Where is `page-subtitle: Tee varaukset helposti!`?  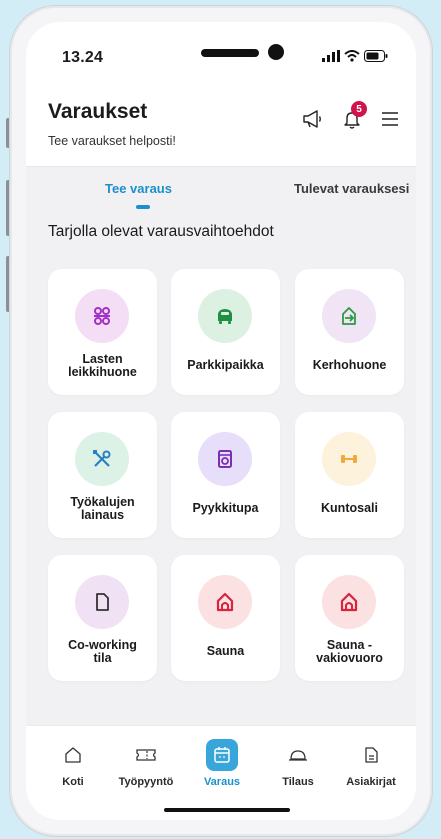 page-subtitle: Tee varaukset helposti! is located at coordinates (112, 141).